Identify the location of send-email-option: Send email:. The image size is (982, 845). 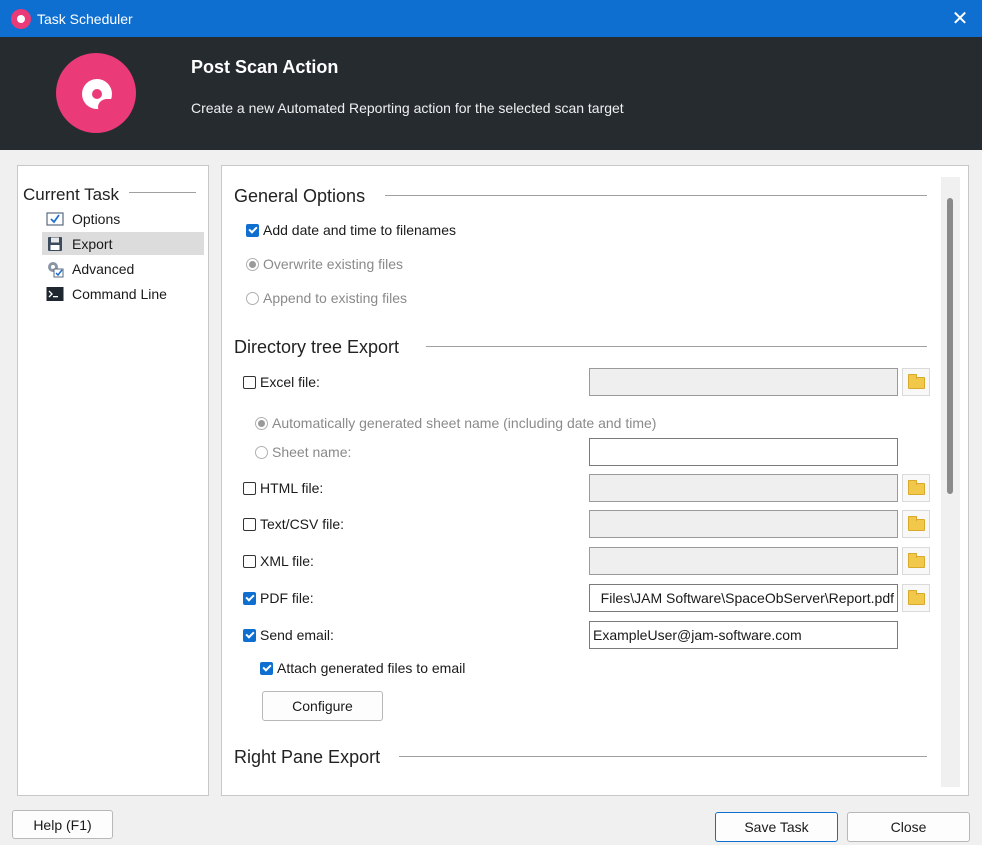
(288, 635).